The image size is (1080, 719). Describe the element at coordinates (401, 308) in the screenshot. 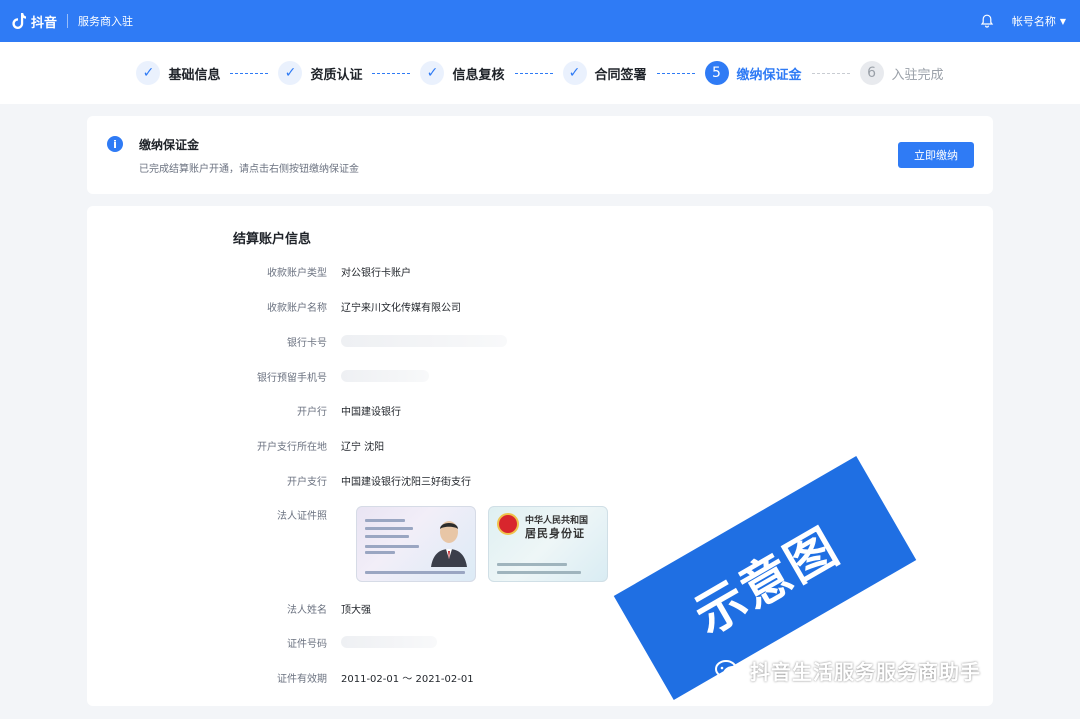

I see `field-value: 辽宁来川文化传媒有限公司` at that location.